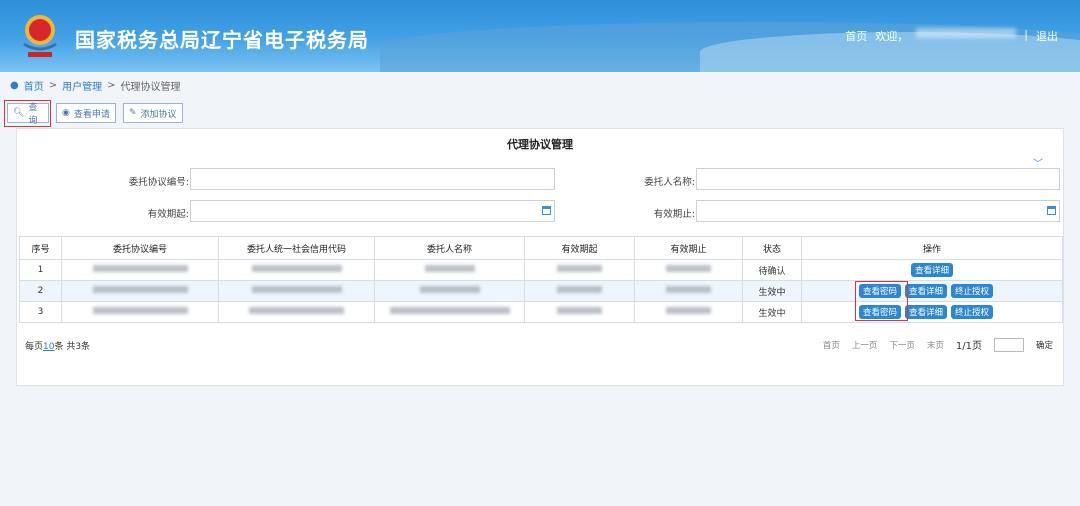 Image resolution: width=1080 pixels, height=506 pixels. I want to click on breadcrumb-user-mgmt: 用户管理, so click(82, 85).